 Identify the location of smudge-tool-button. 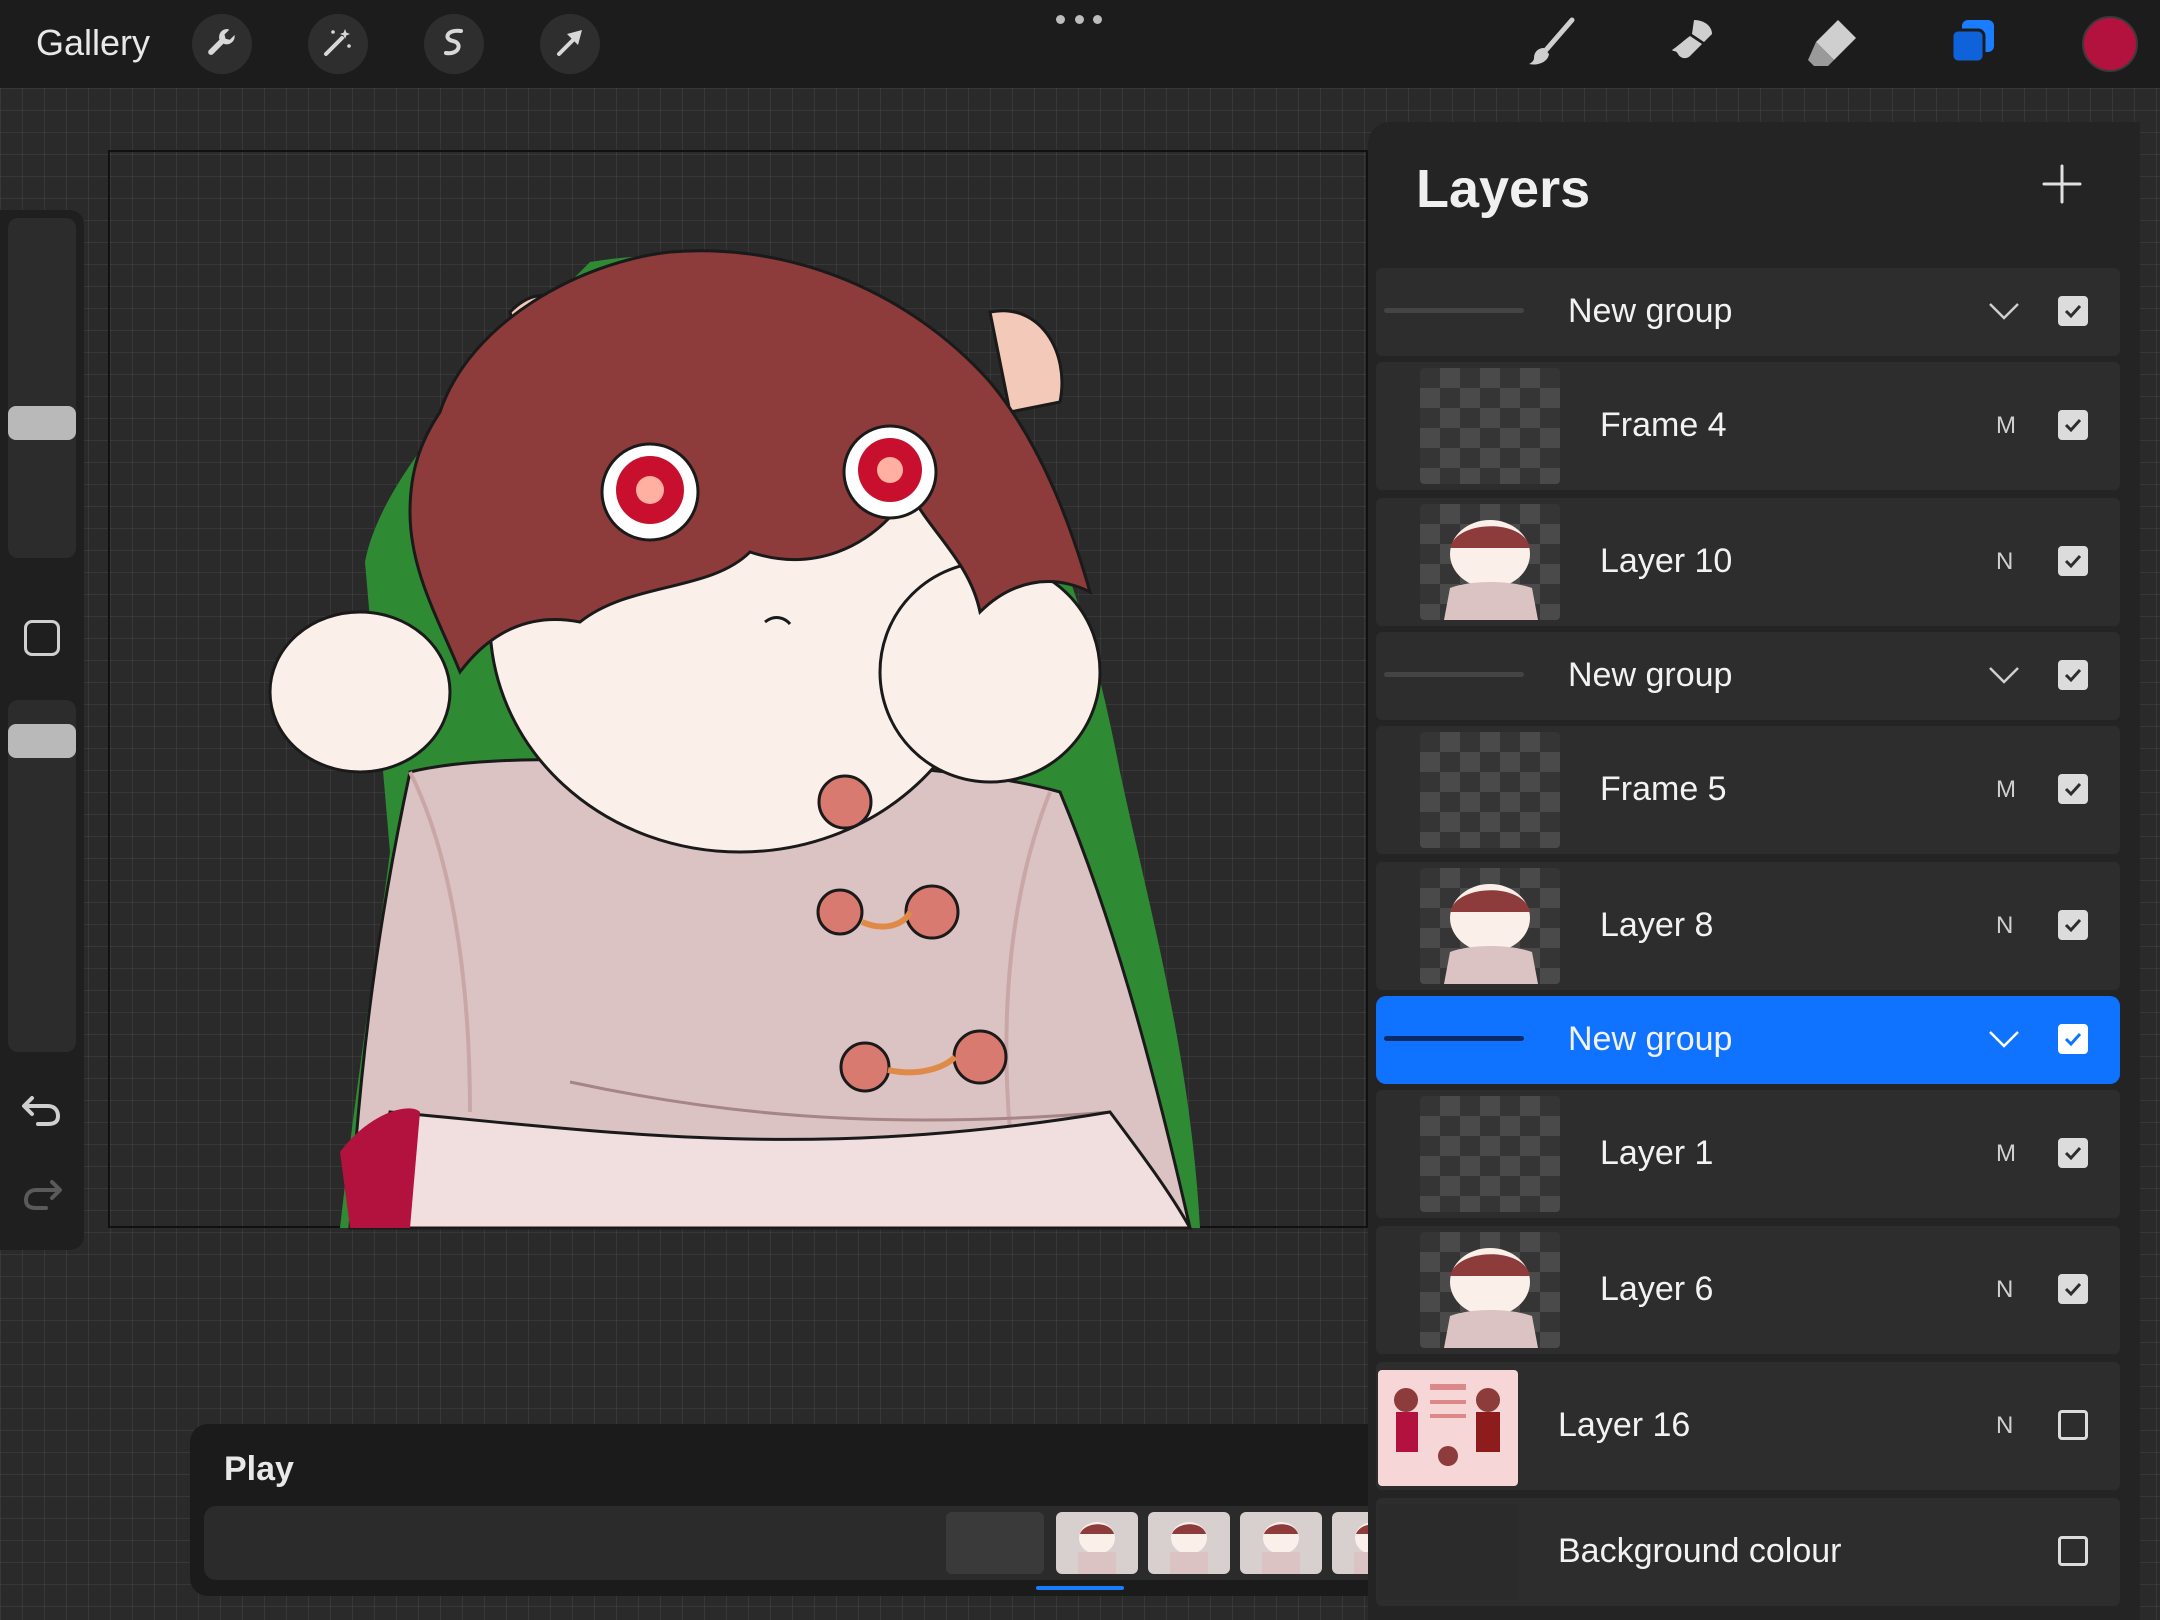
(1692, 44).